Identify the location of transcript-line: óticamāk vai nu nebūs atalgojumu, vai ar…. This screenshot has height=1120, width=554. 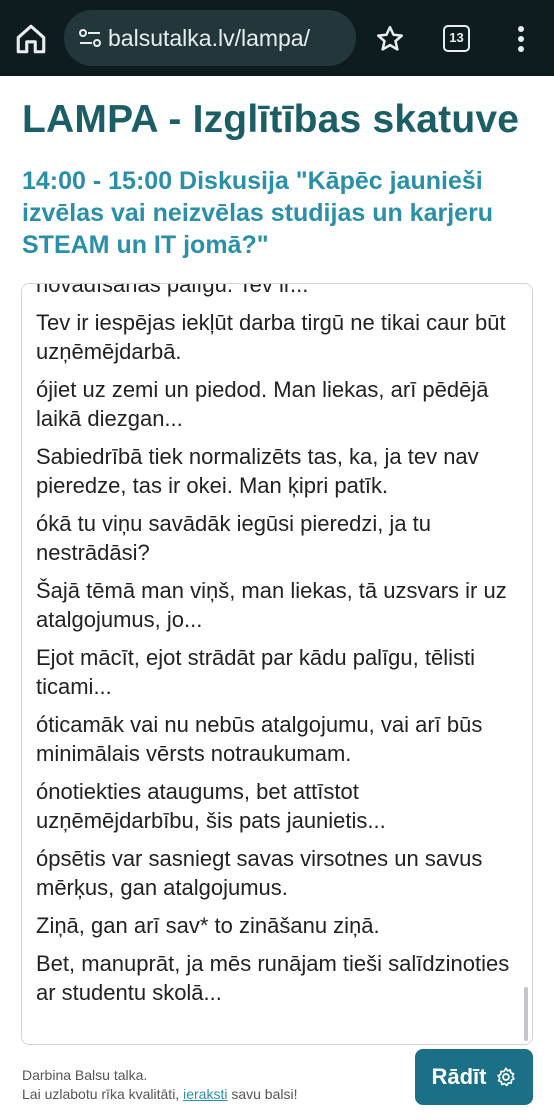
(259, 739).